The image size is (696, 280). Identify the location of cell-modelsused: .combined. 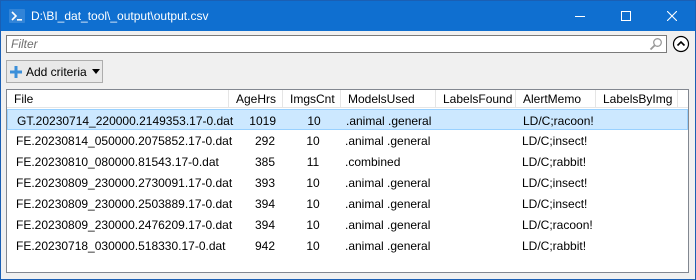
(373, 162).